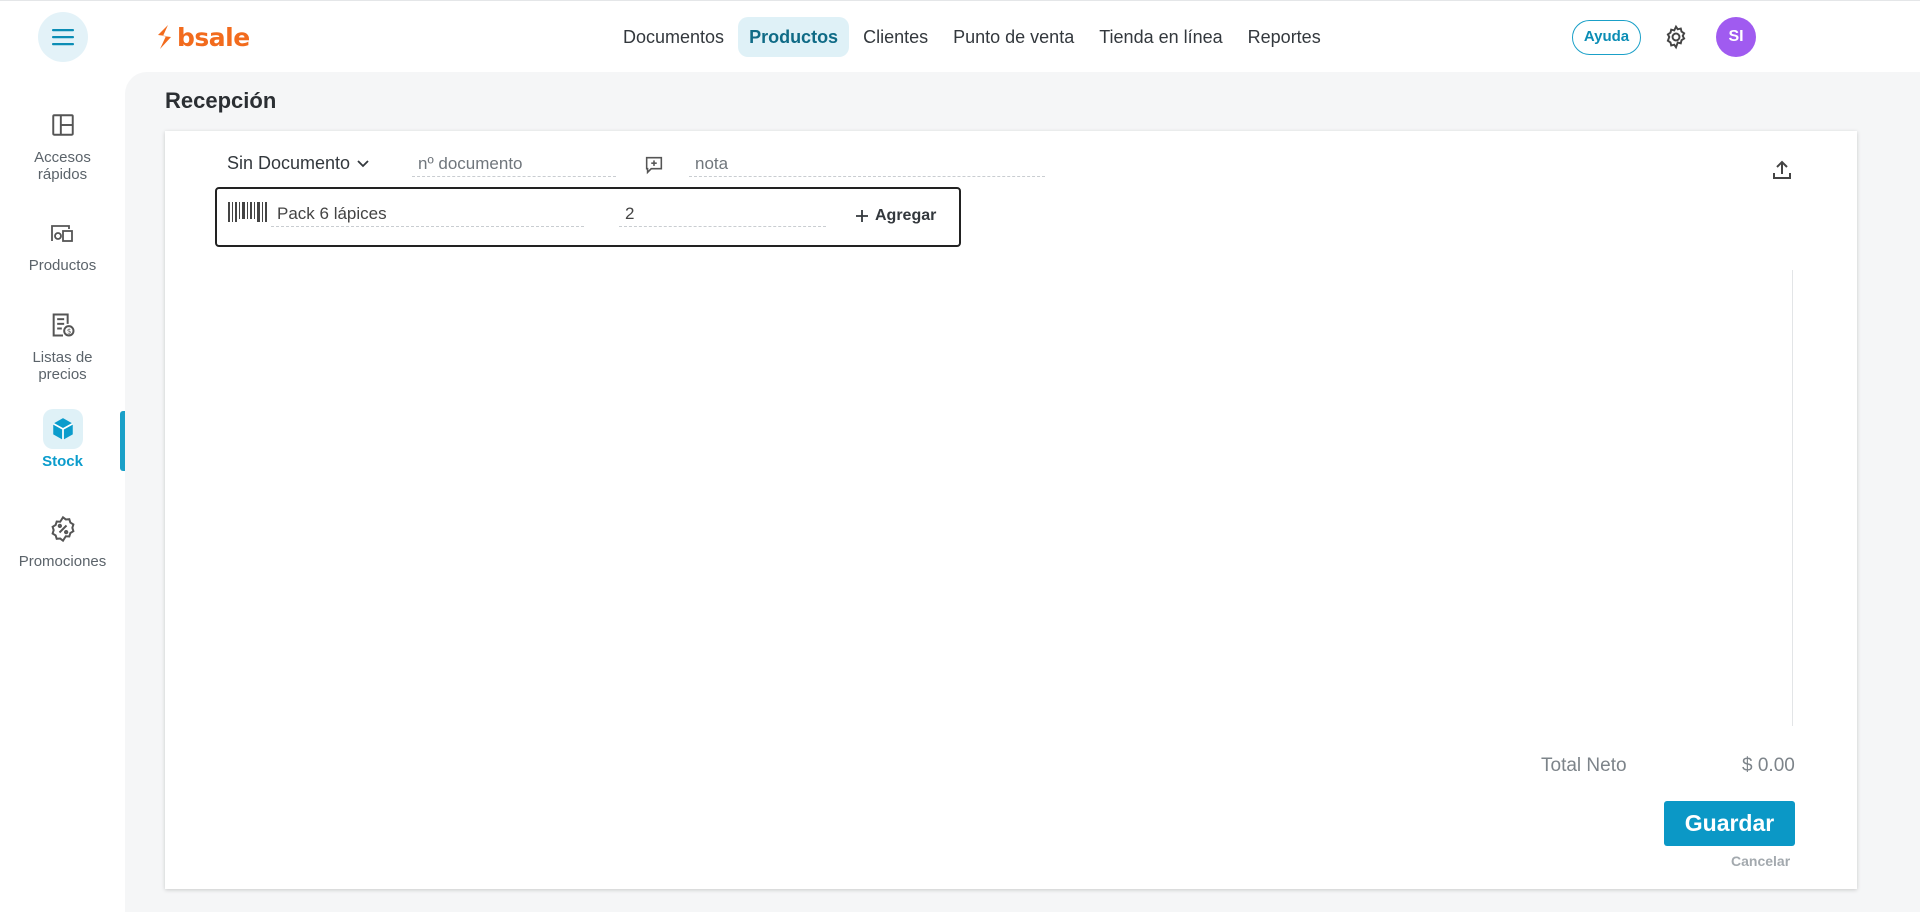 The height and width of the screenshot is (912, 1920). What do you see at coordinates (906, 215) in the screenshot?
I see `add-button-label: Agregar` at bounding box center [906, 215].